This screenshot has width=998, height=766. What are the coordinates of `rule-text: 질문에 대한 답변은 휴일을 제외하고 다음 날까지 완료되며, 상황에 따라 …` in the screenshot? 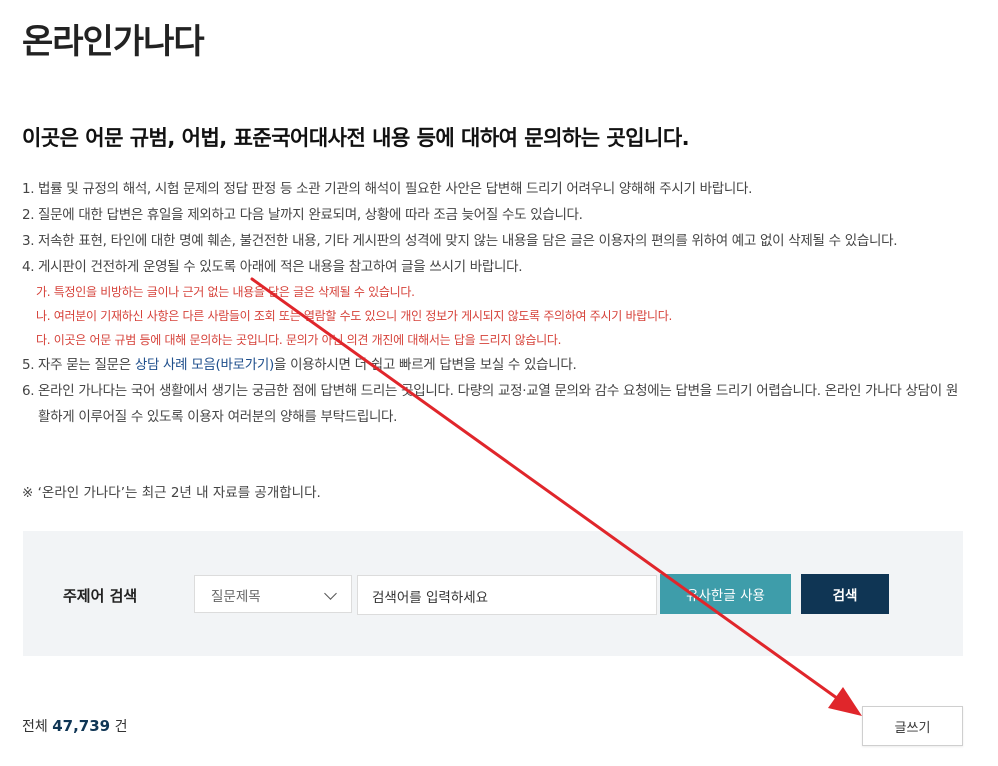 It's located at (310, 215).